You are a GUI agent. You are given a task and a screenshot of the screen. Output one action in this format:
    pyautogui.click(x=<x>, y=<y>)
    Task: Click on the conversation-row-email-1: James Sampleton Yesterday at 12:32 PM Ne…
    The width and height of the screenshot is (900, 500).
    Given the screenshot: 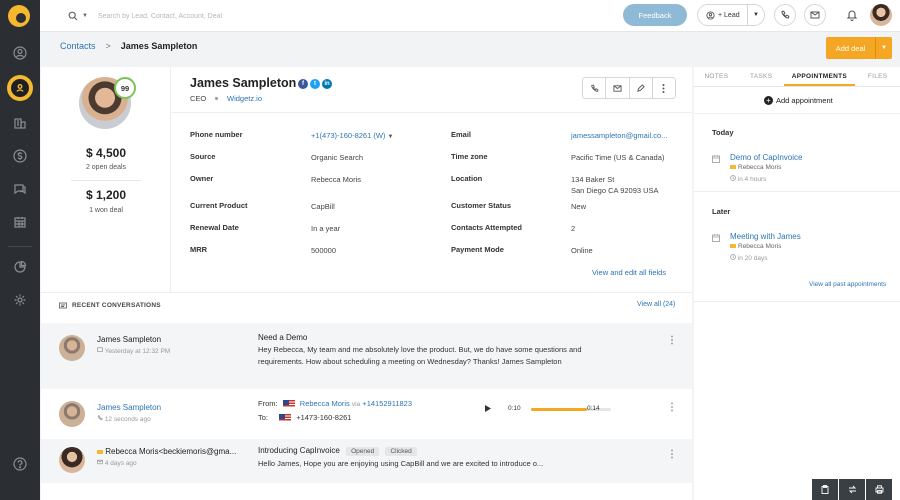 What is the action you would take?
    pyautogui.click(x=366, y=356)
    